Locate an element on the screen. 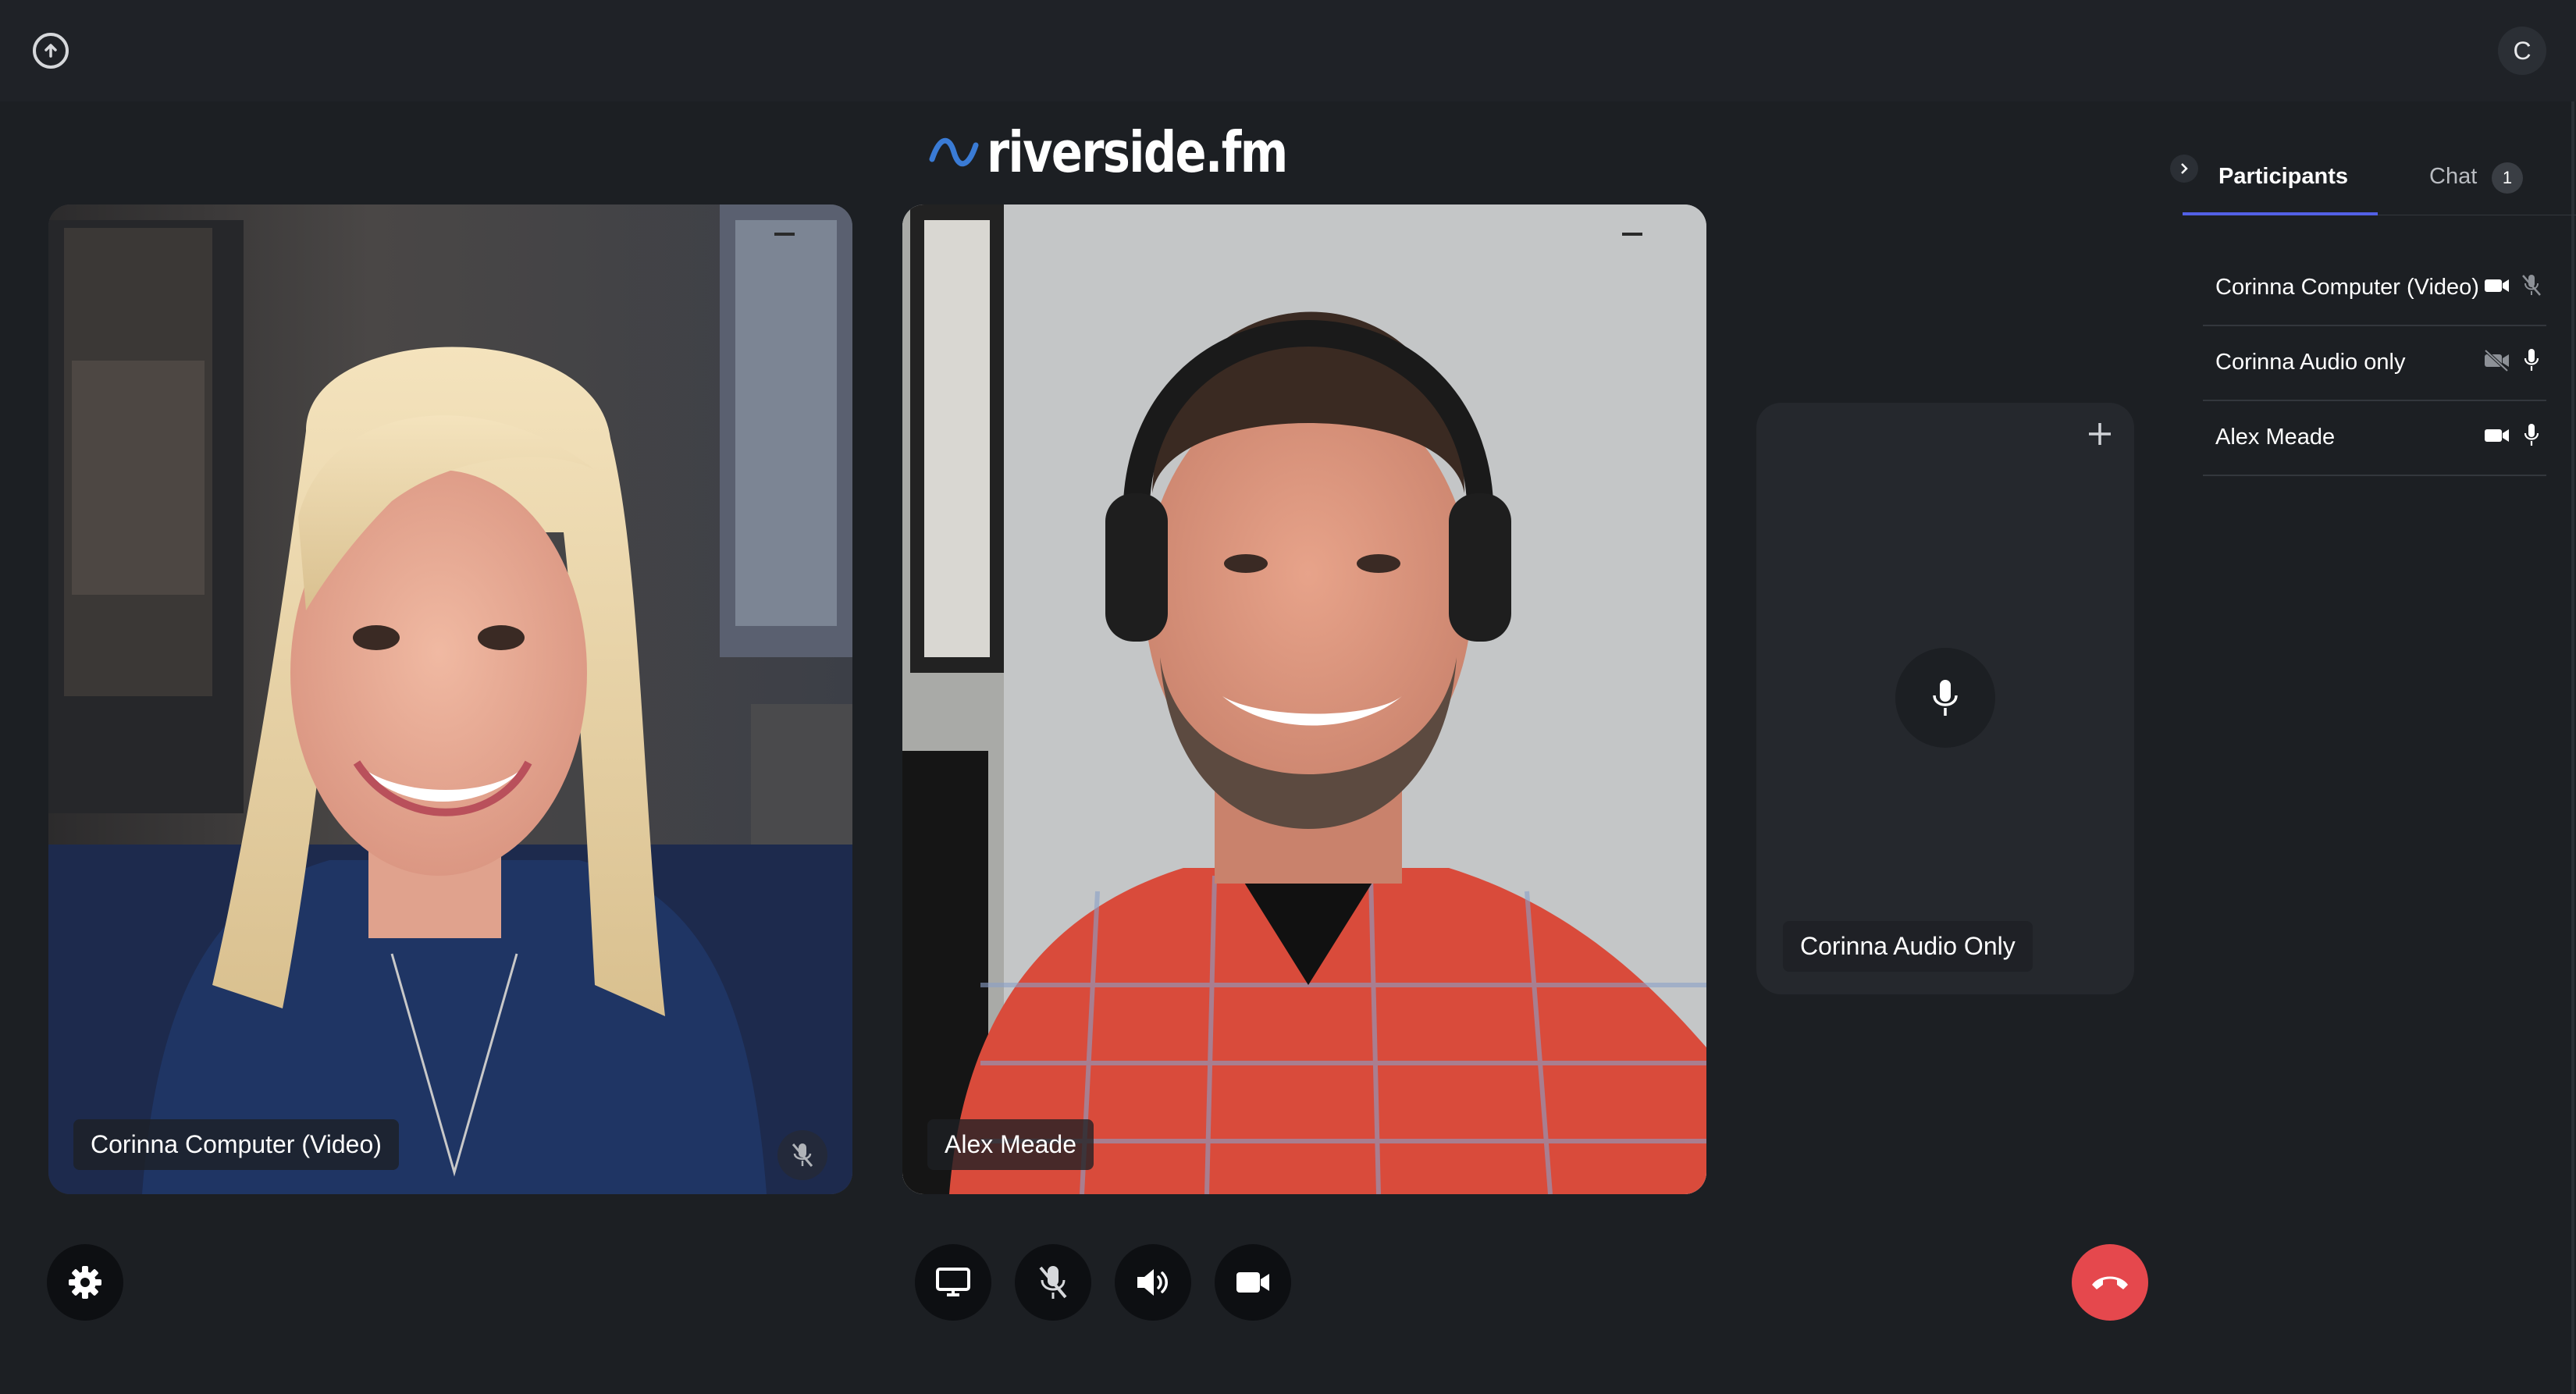  tile-name-label: Corinna Computer (Video) is located at coordinates (236, 1144).